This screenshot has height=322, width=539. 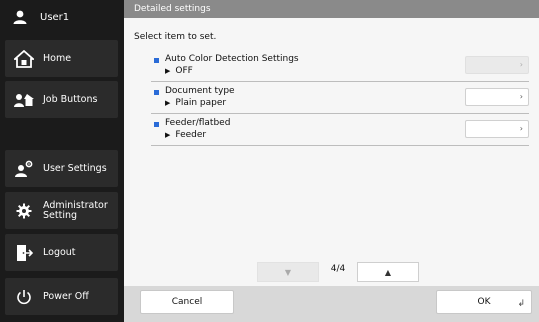 What do you see at coordinates (24, 297) in the screenshot?
I see `power-icon` at bounding box center [24, 297].